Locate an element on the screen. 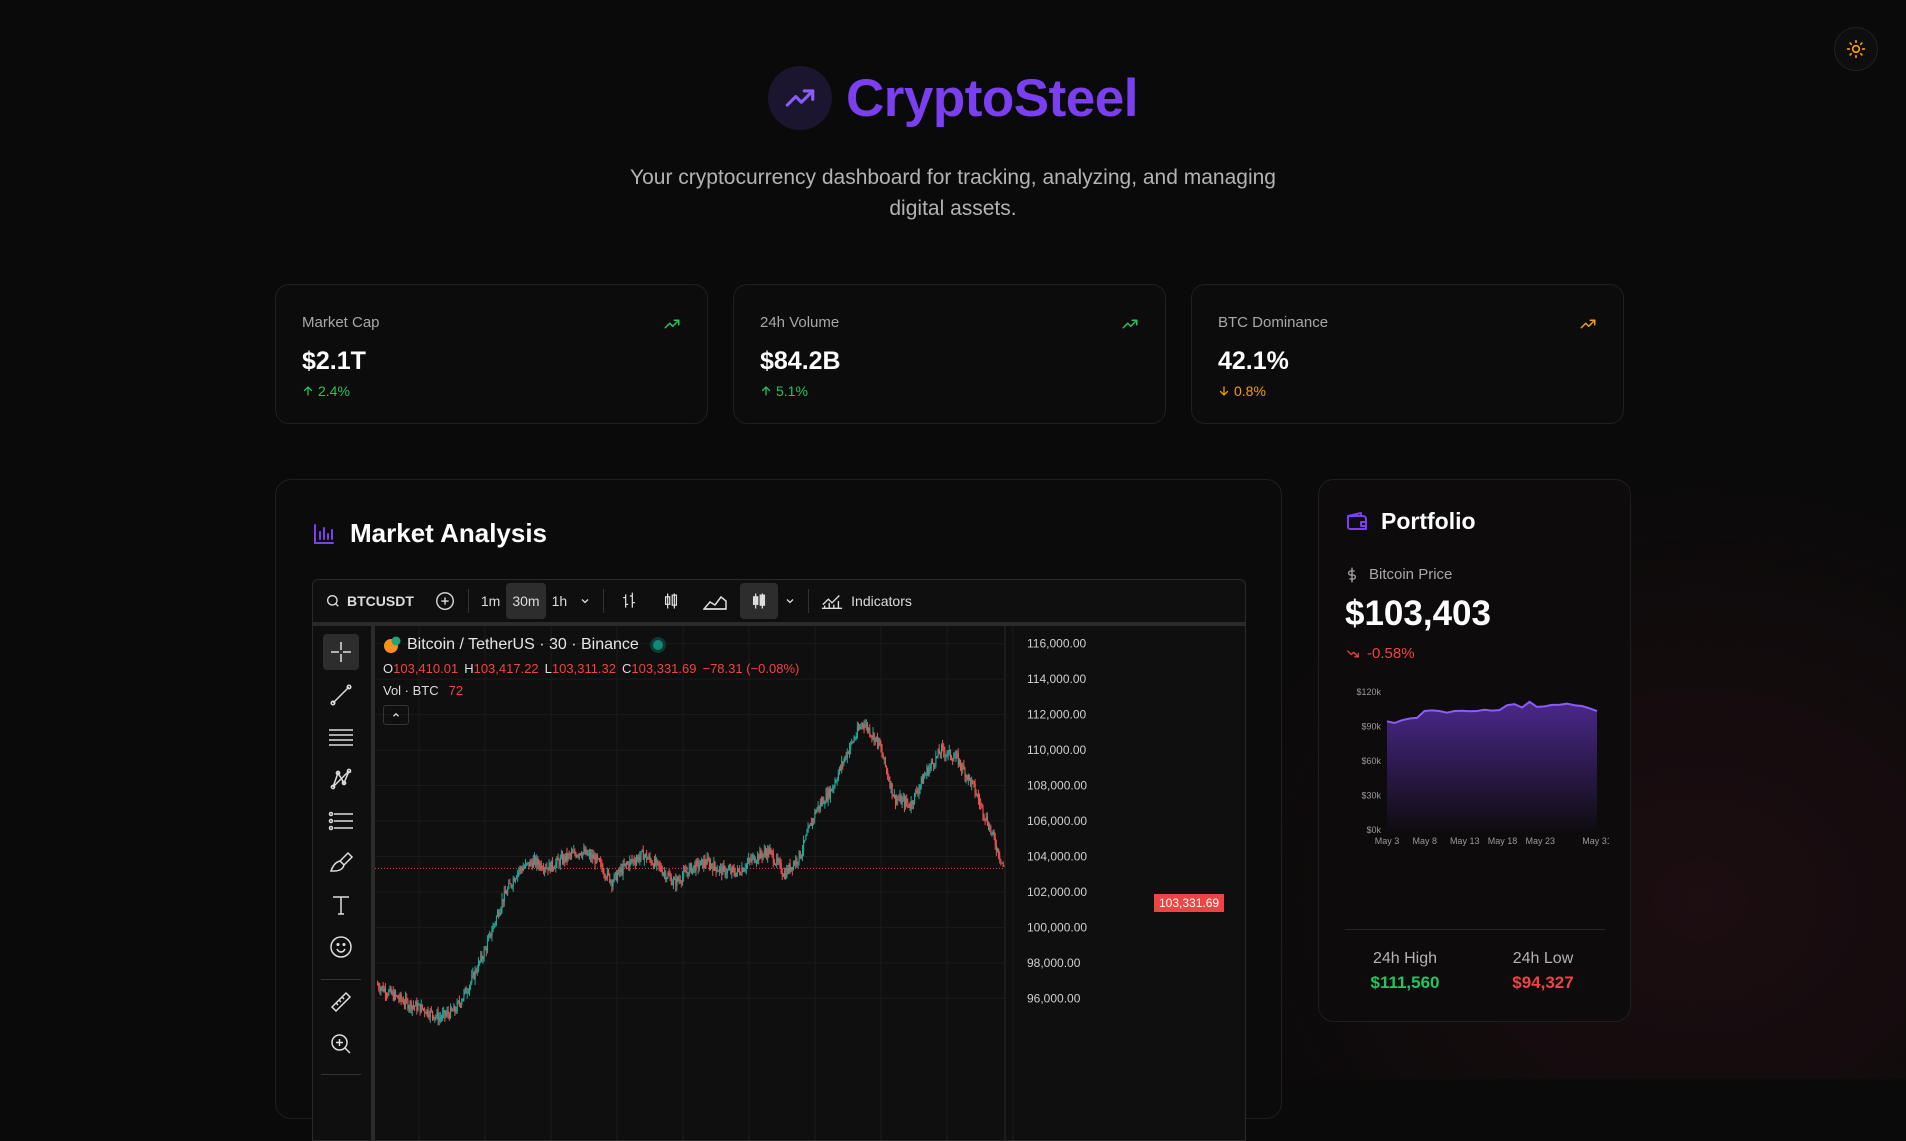 Image resolution: width=1906 pixels, height=1141 pixels. y-axis-tick-label: $90k is located at coordinates (1371, 727).